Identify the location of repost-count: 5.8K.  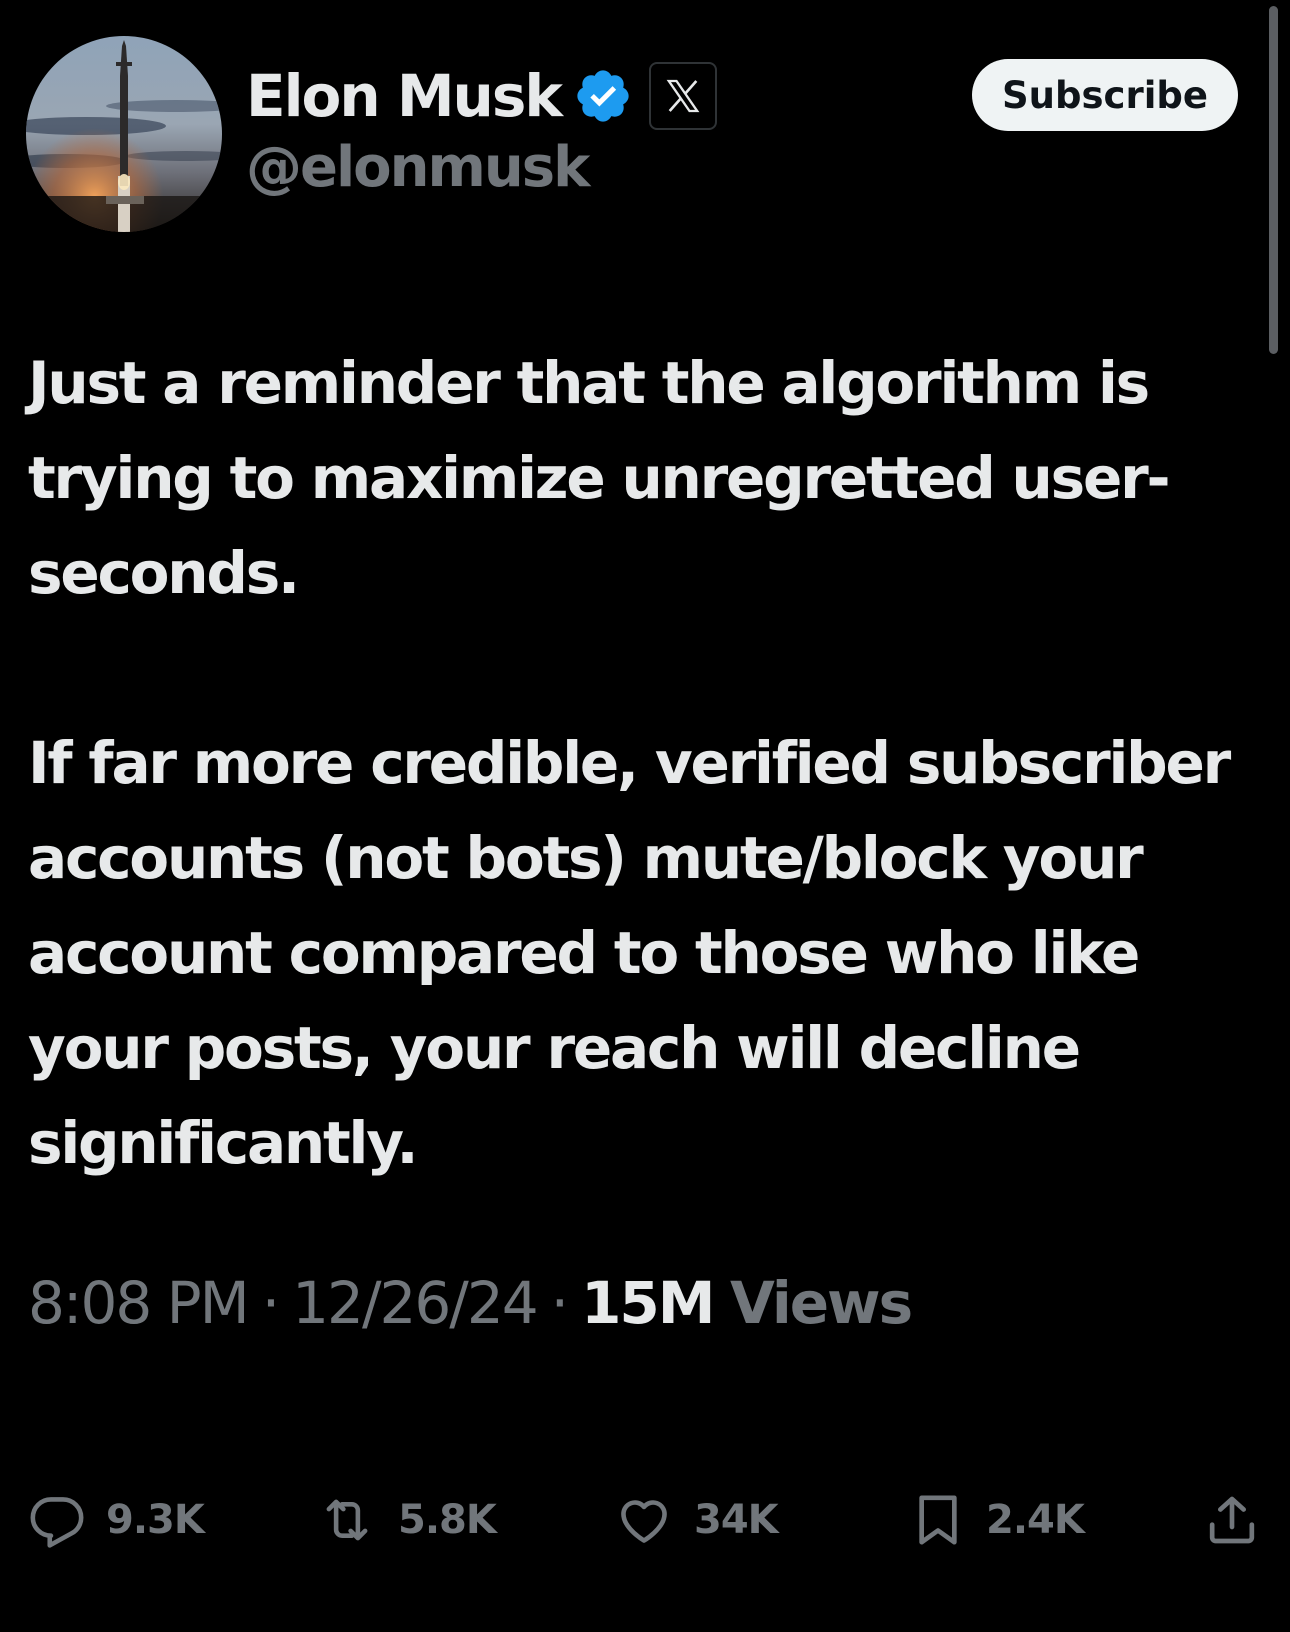
(447, 1520).